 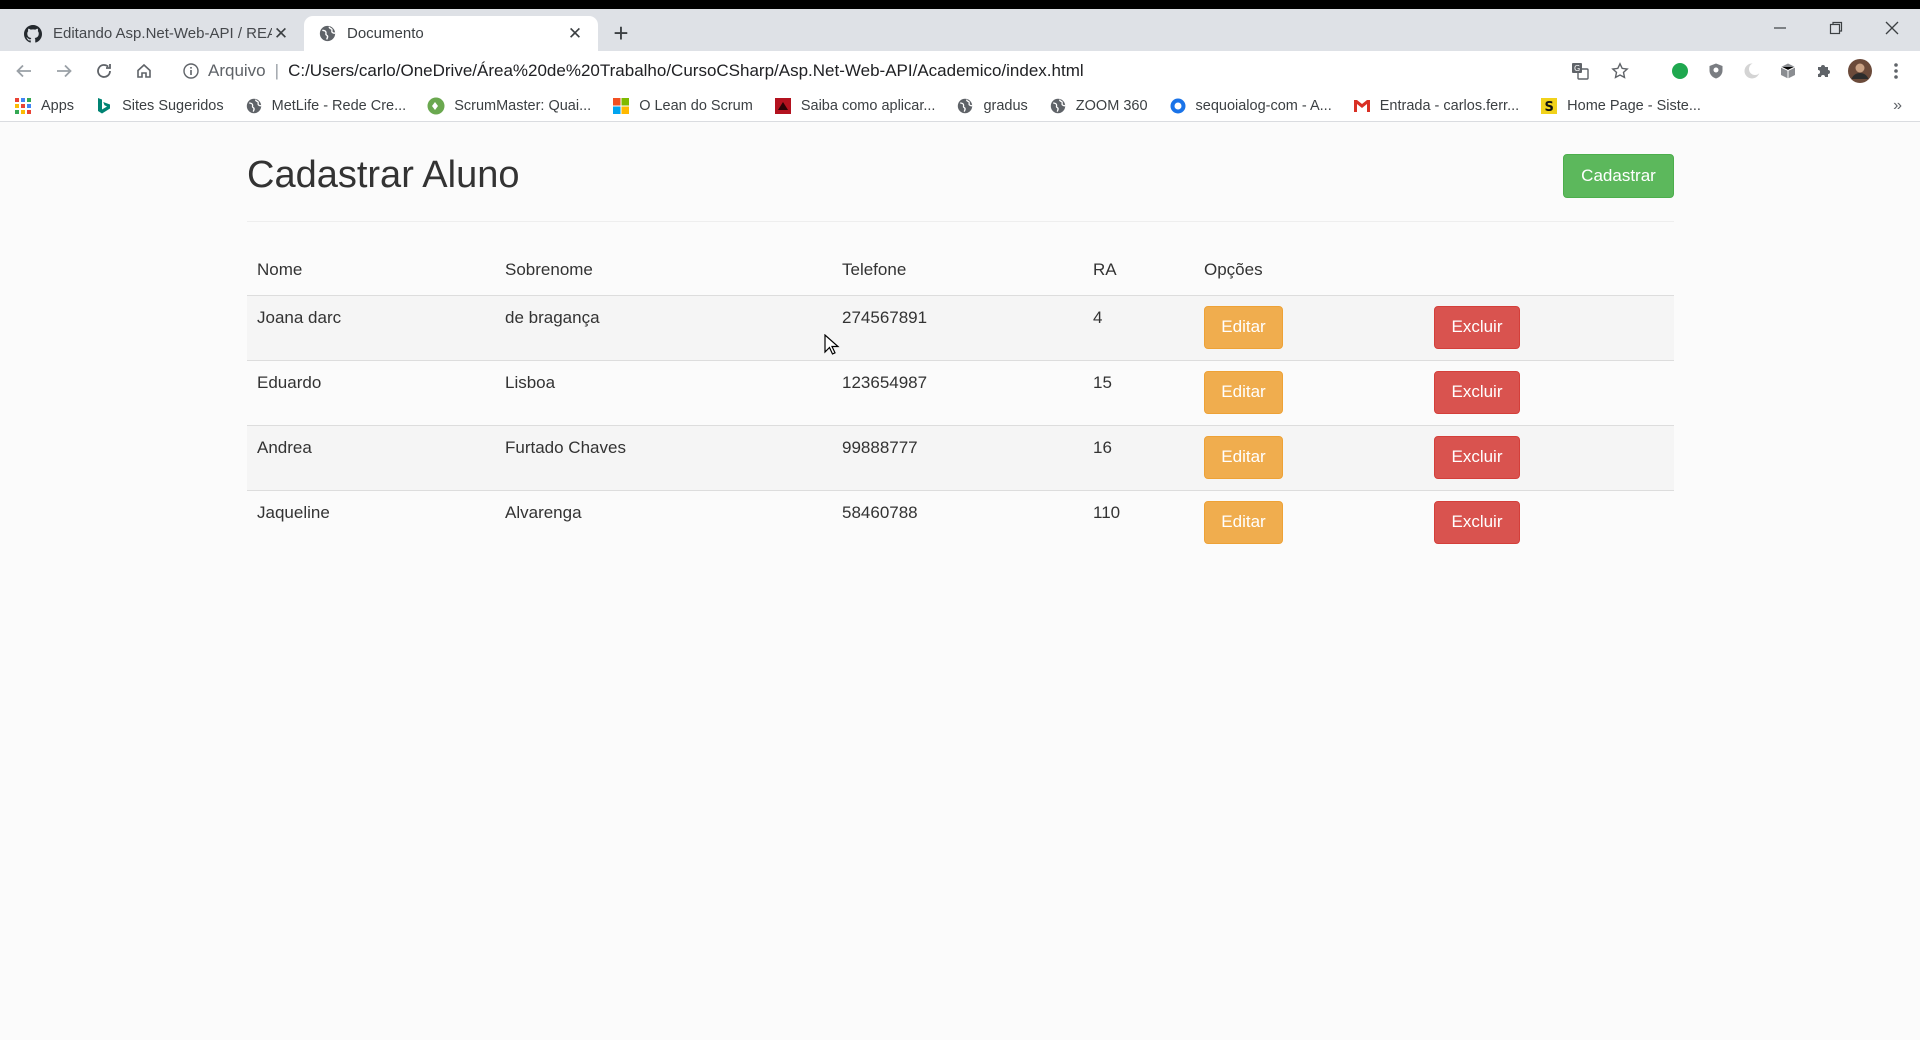 I want to click on apps-grid-icon, so click(x=23, y=106).